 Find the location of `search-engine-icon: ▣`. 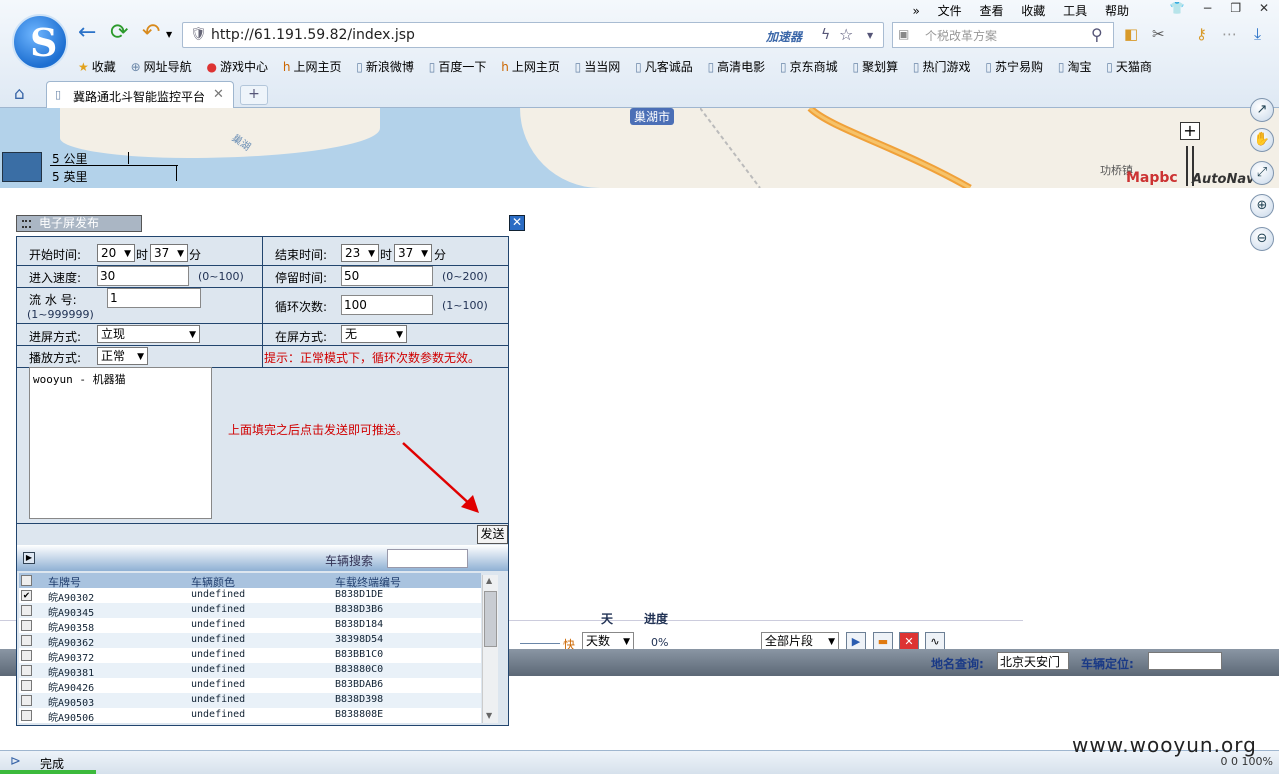

search-engine-icon: ▣ is located at coordinates (903, 34).